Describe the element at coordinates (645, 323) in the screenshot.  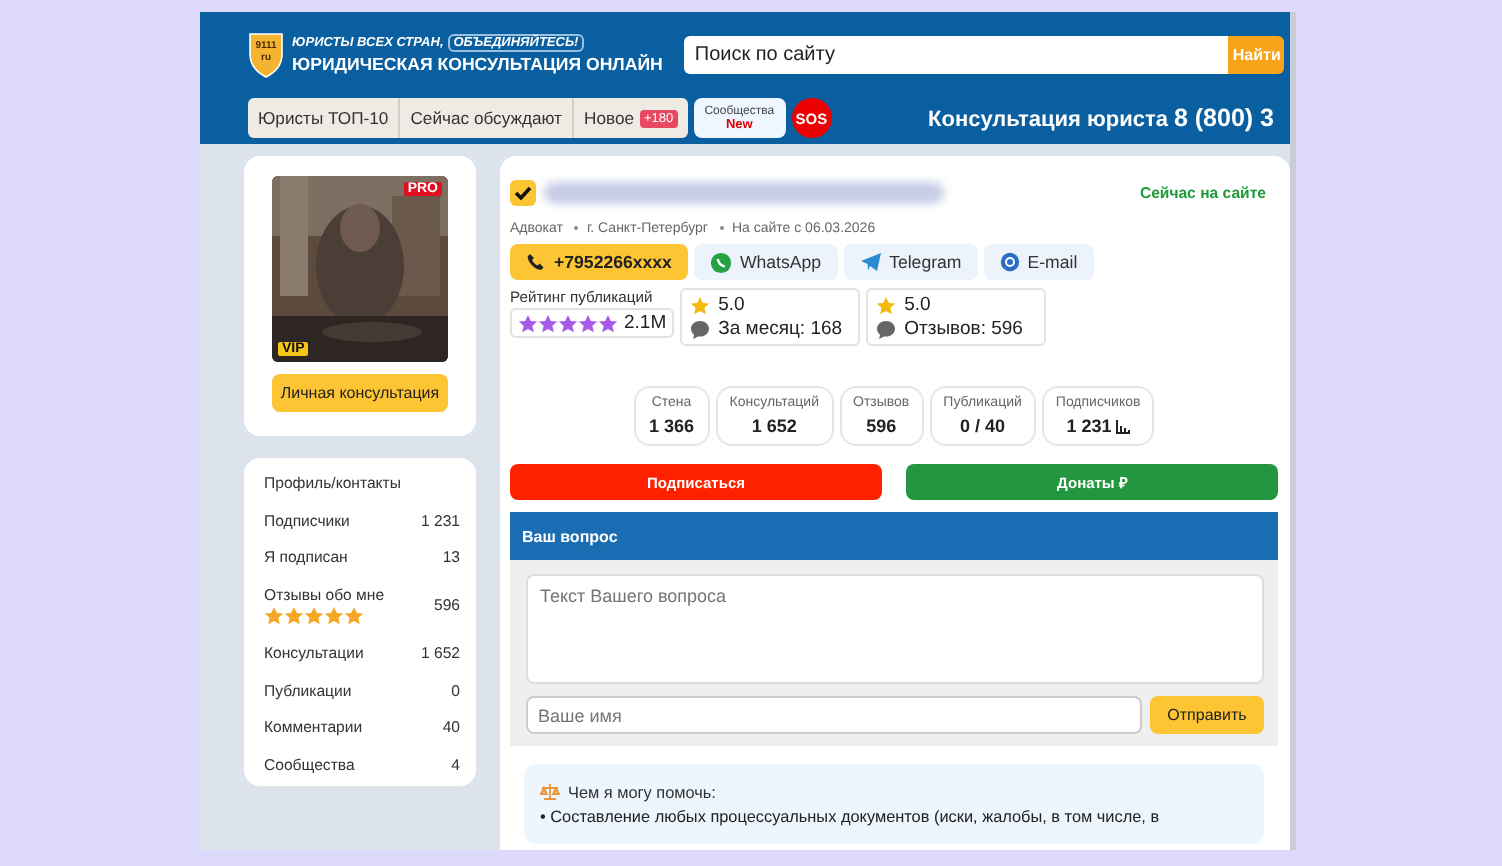
I see `rating-value: 2.1M` at that location.